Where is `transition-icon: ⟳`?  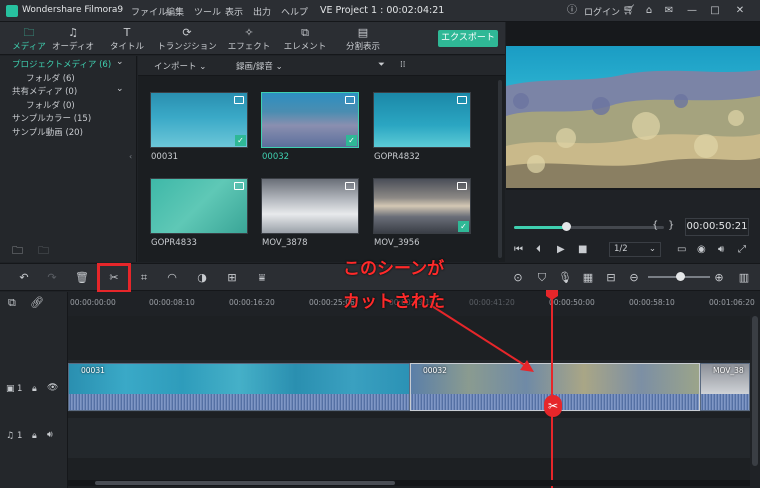
transition-icon: ⟳ is located at coordinates (187, 32).